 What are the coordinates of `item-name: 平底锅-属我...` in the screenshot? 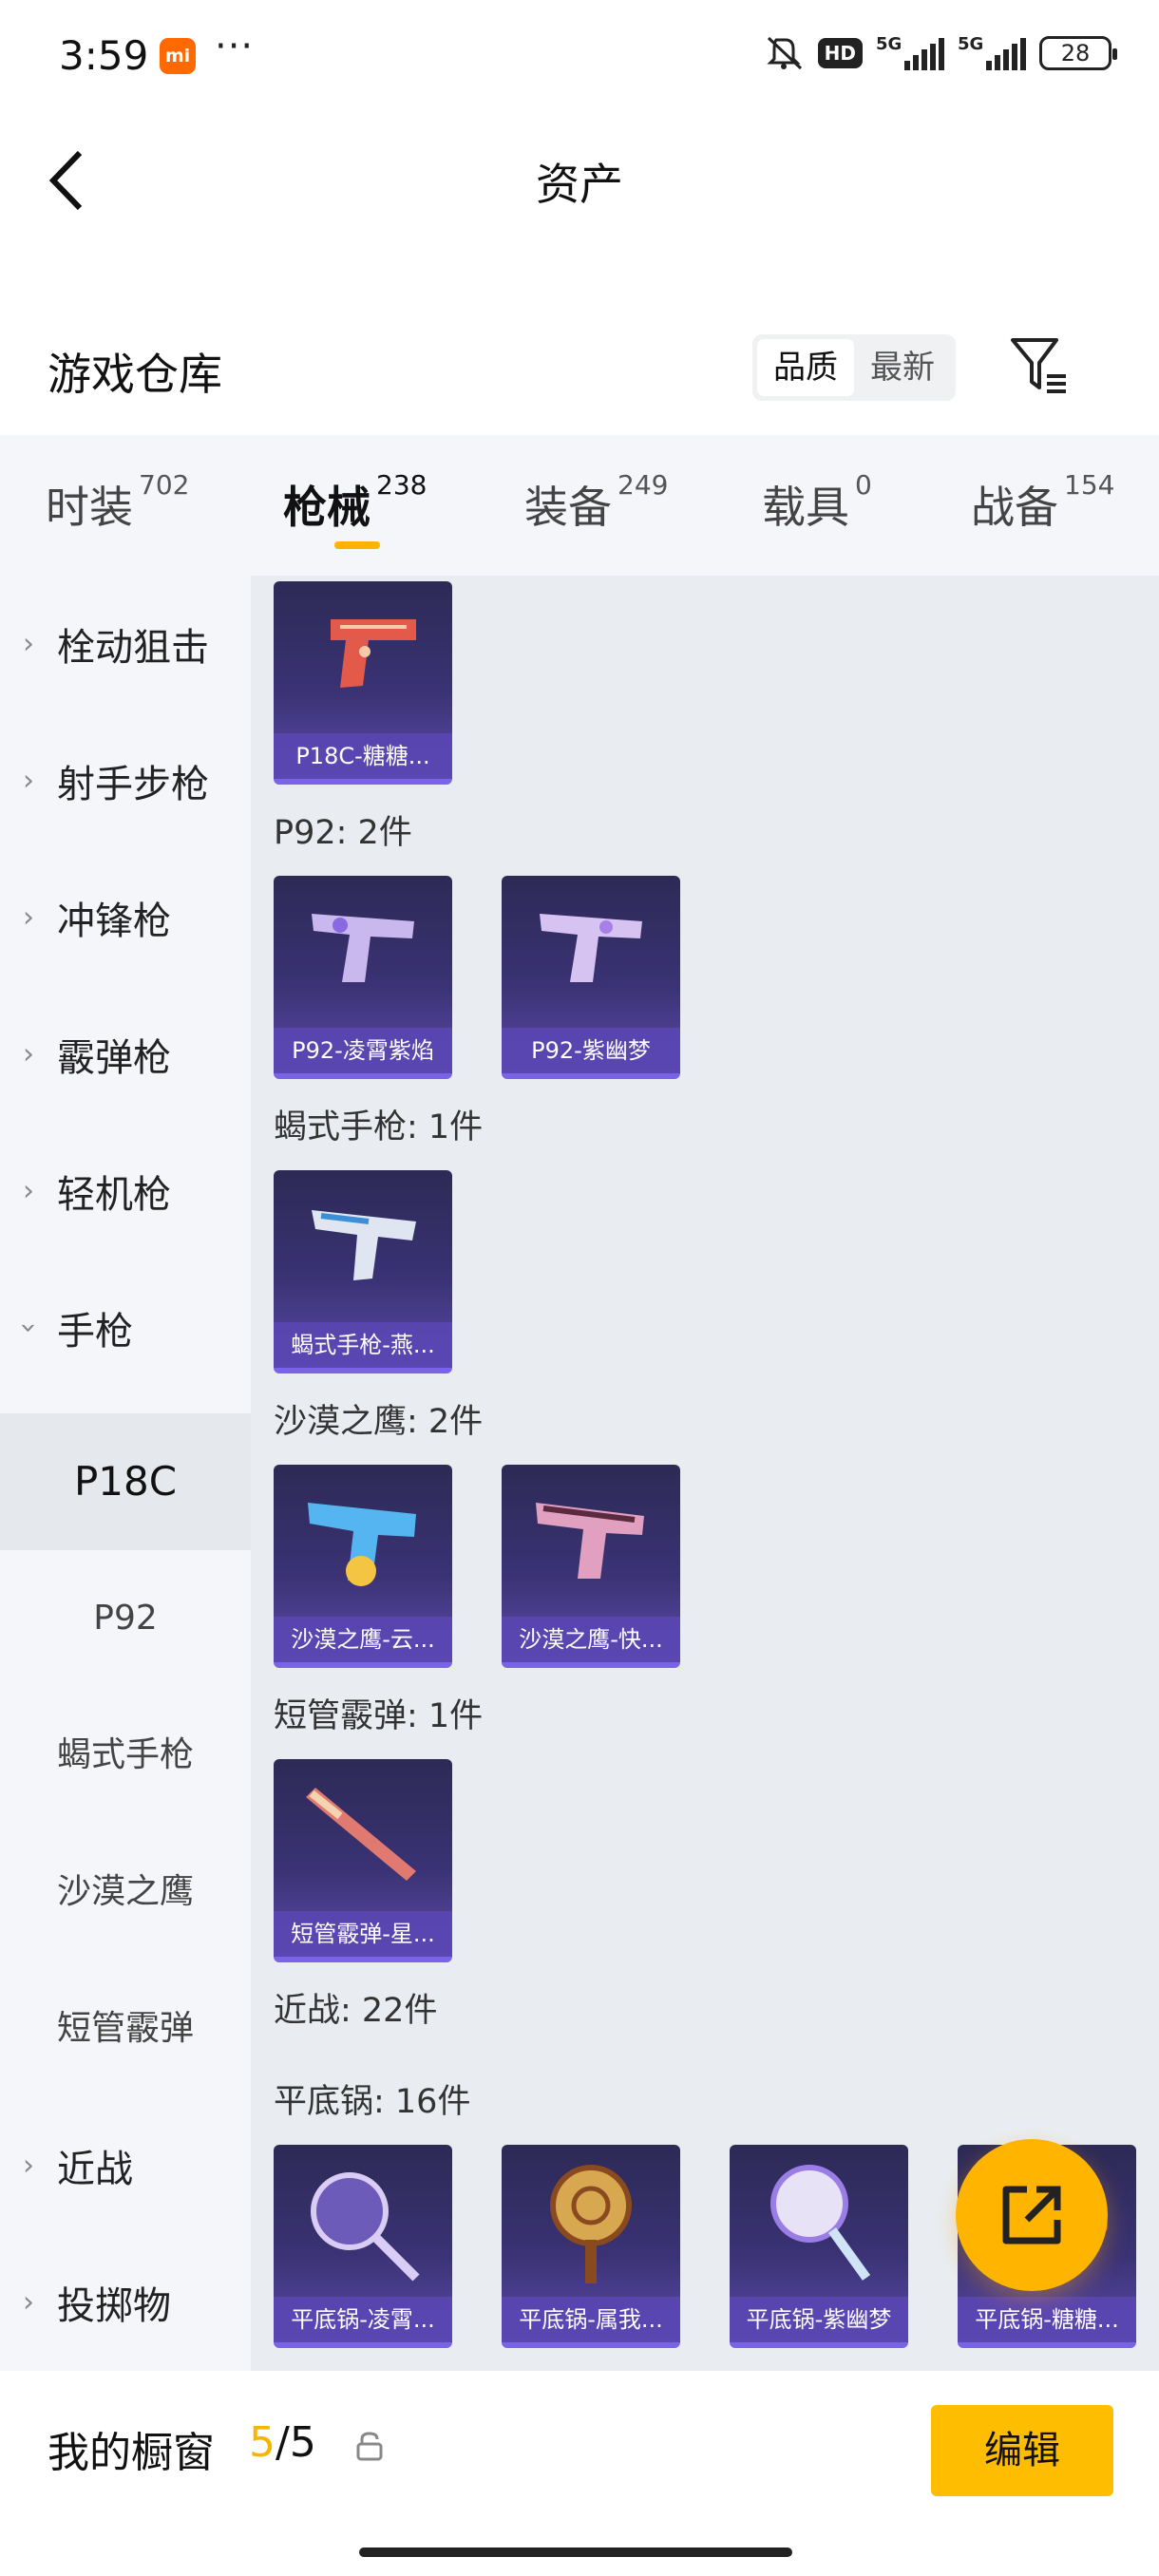 It's located at (591, 2319).